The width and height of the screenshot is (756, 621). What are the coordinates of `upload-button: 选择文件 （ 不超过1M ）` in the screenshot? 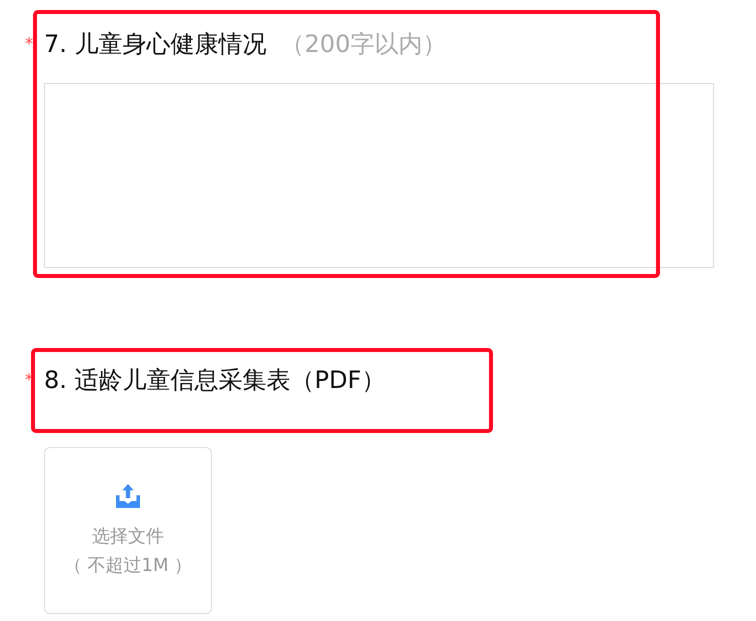 It's located at (128, 530).